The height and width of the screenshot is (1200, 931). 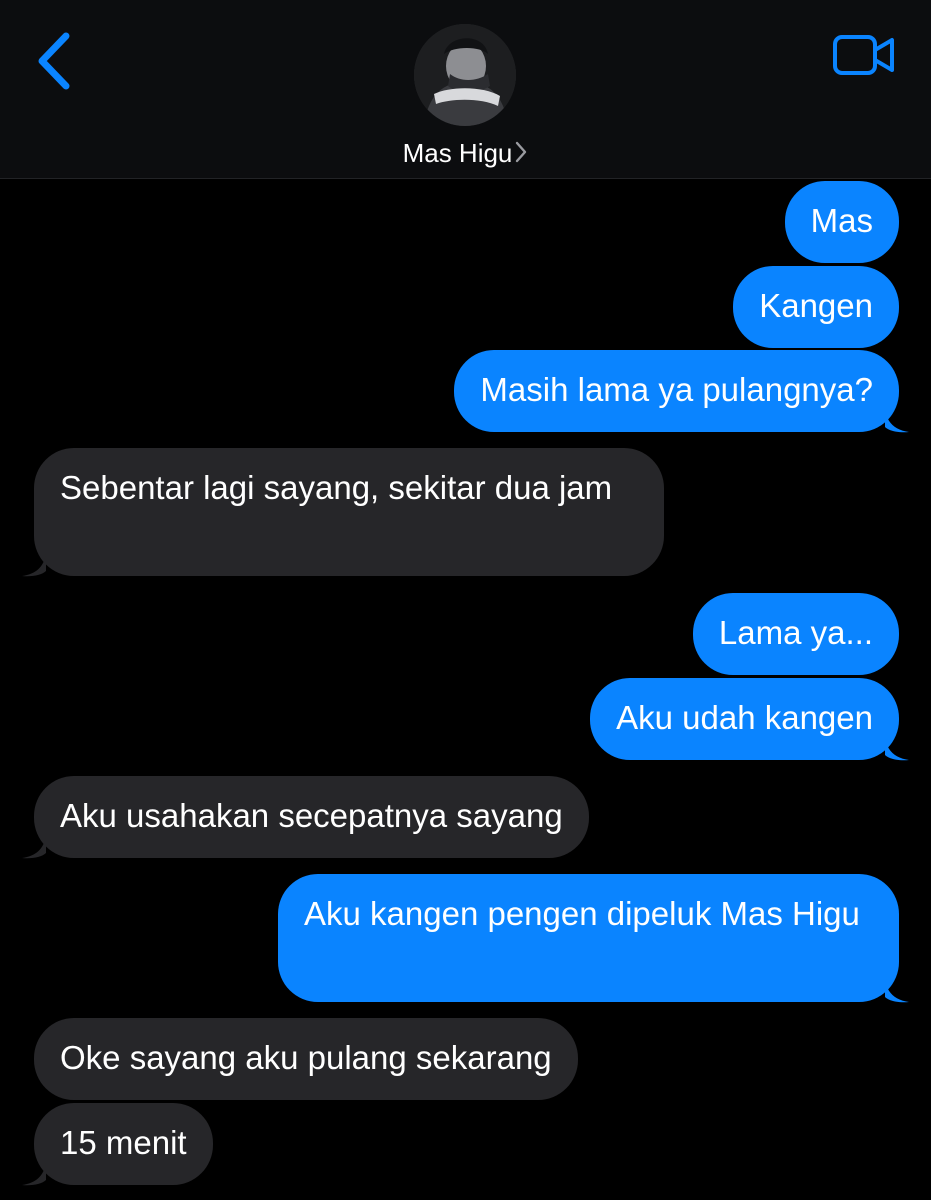 I want to click on message-text: Aku udah kangen, so click(x=744, y=717).